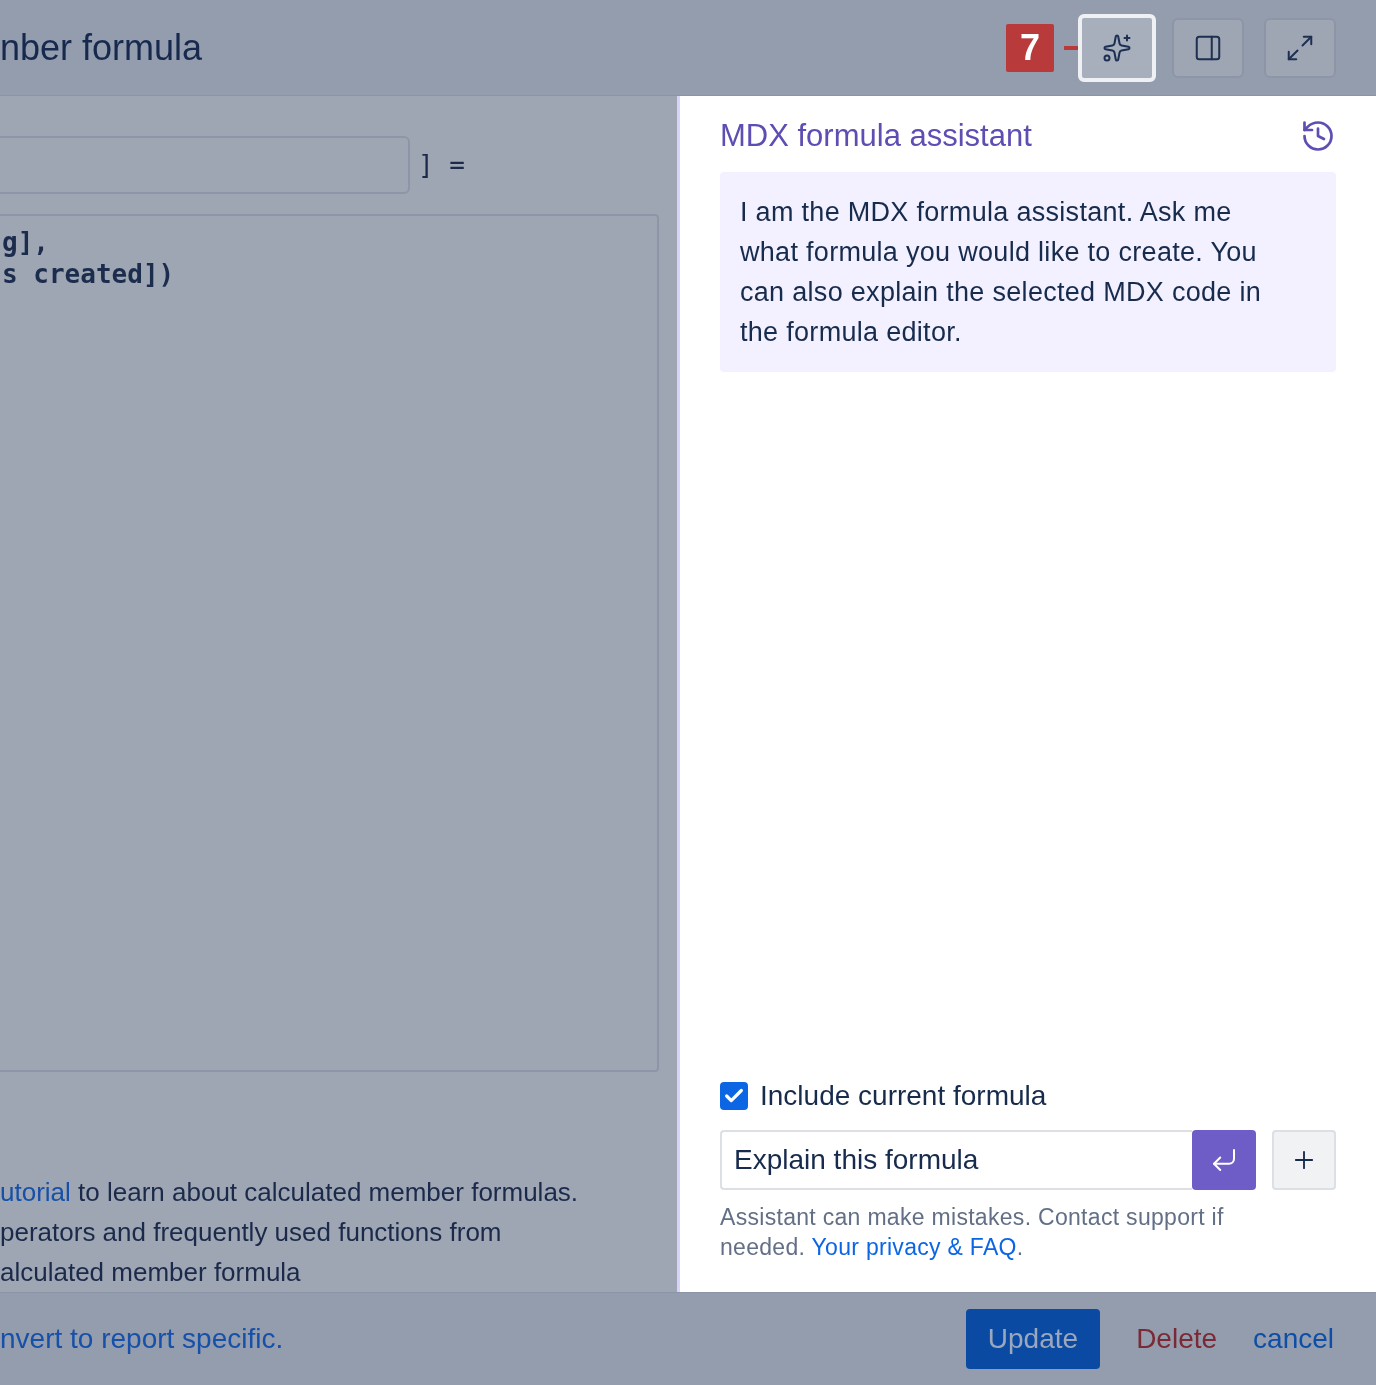 The height and width of the screenshot is (1385, 1376). What do you see at coordinates (956, 1160) in the screenshot?
I see `prompt-field: Explain this formula` at bounding box center [956, 1160].